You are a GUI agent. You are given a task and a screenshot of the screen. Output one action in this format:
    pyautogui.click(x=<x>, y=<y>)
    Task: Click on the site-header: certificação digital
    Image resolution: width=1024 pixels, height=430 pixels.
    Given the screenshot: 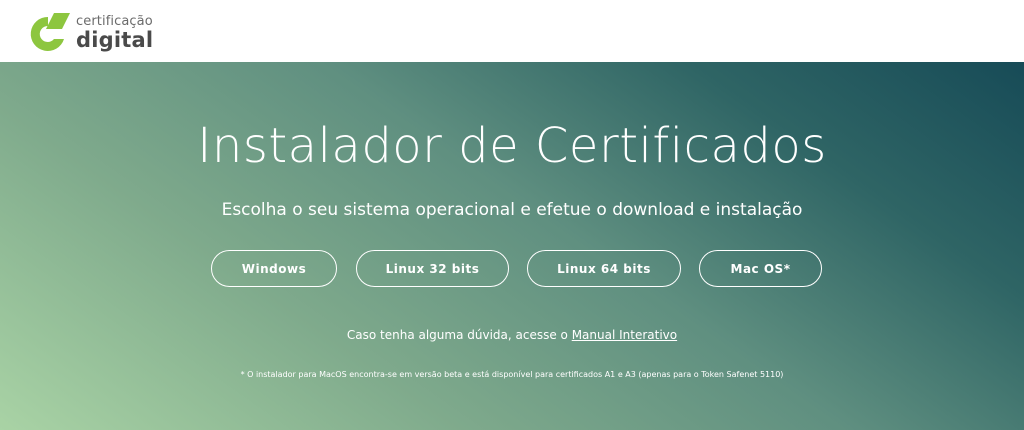 What is the action you would take?
    pyautogui.click(x=512, y=31)
    